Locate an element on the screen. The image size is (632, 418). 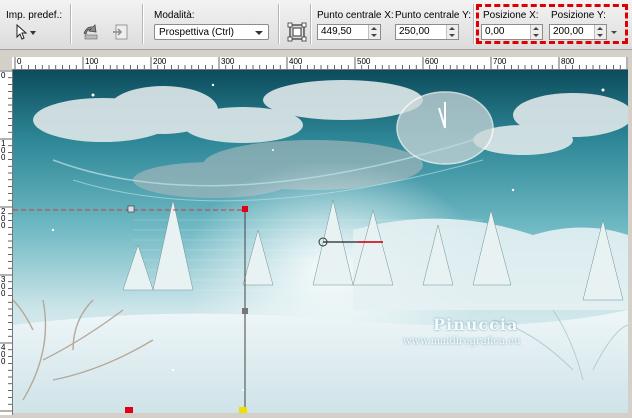
reset-icon is located at coordinates (90, 32).